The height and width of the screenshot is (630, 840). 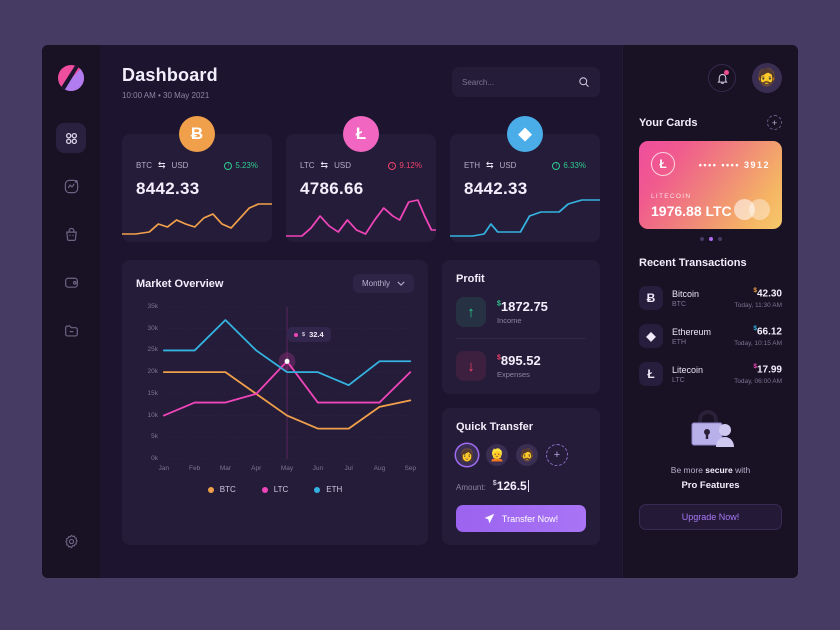 I want to click on sidebar-item-wallet, so click(x=71, y=282).